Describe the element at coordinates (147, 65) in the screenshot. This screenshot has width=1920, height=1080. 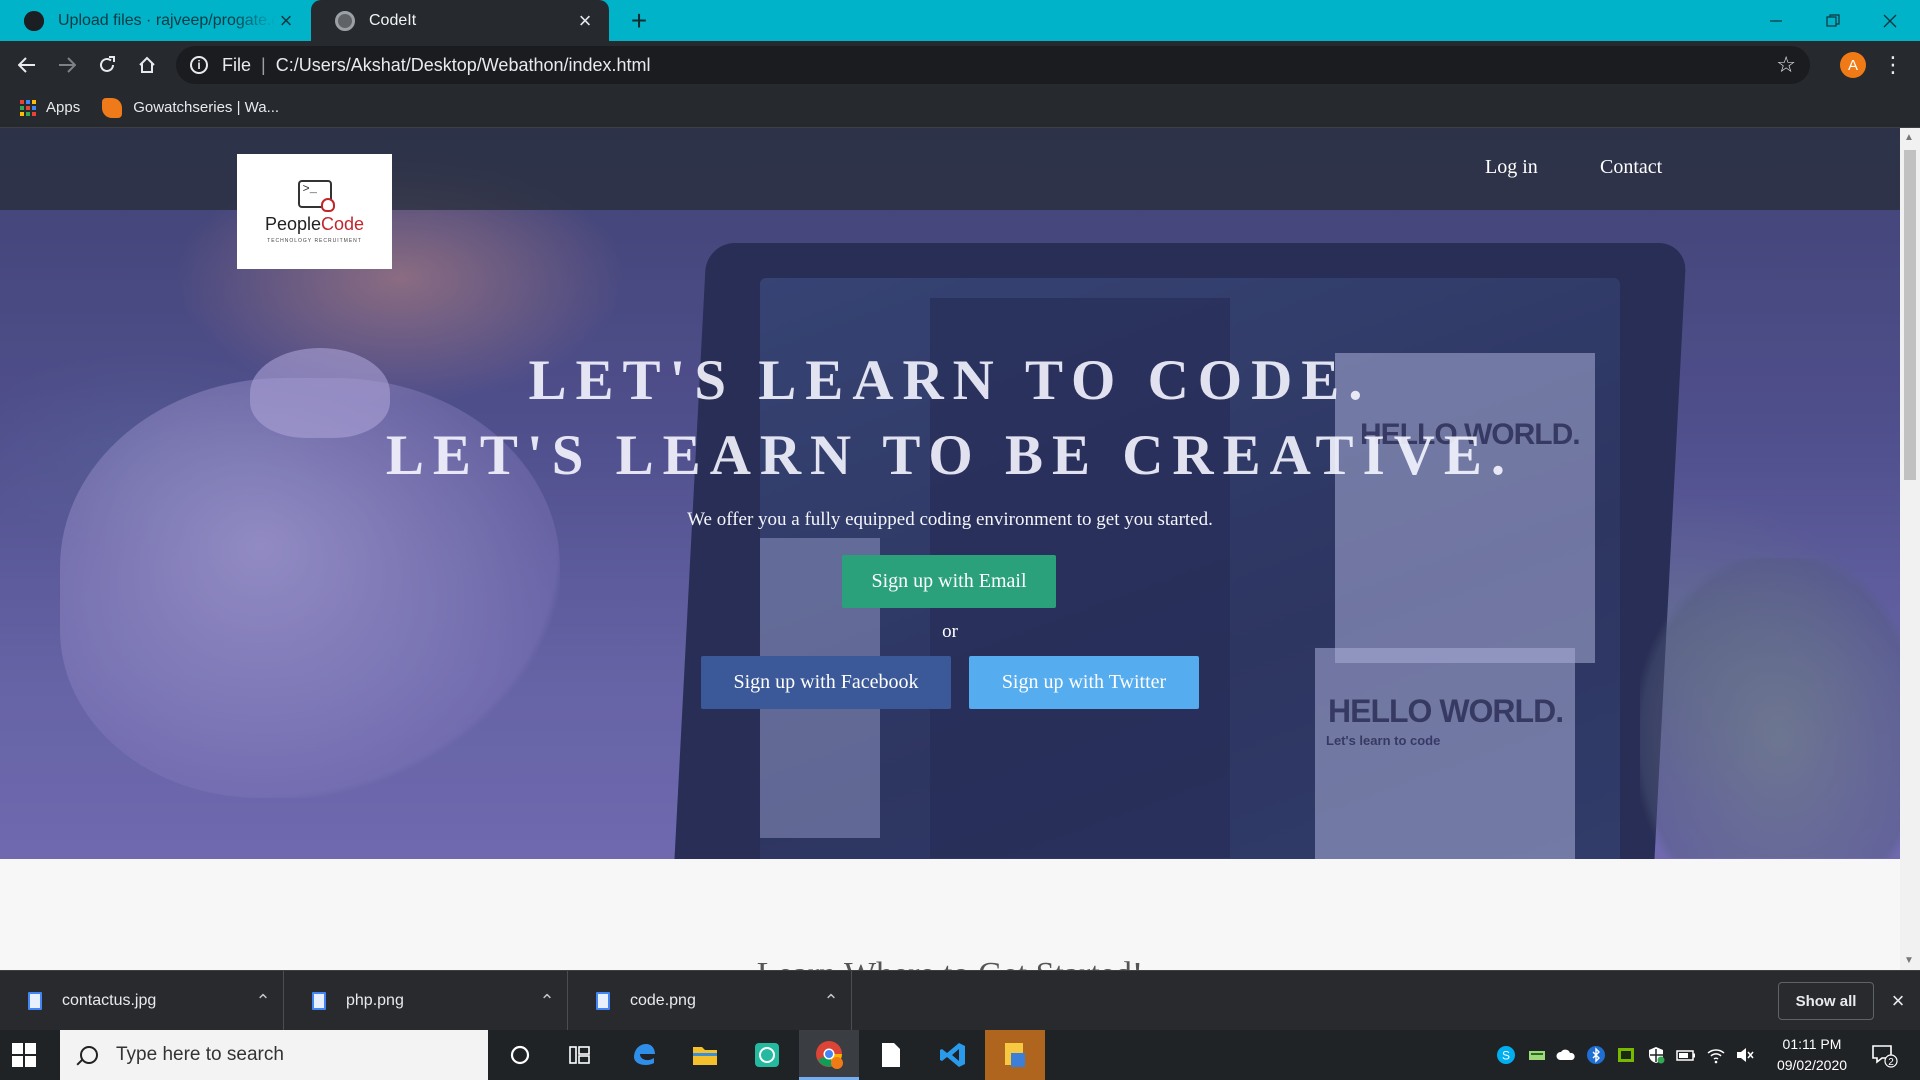
I see `home-icon` at that location.